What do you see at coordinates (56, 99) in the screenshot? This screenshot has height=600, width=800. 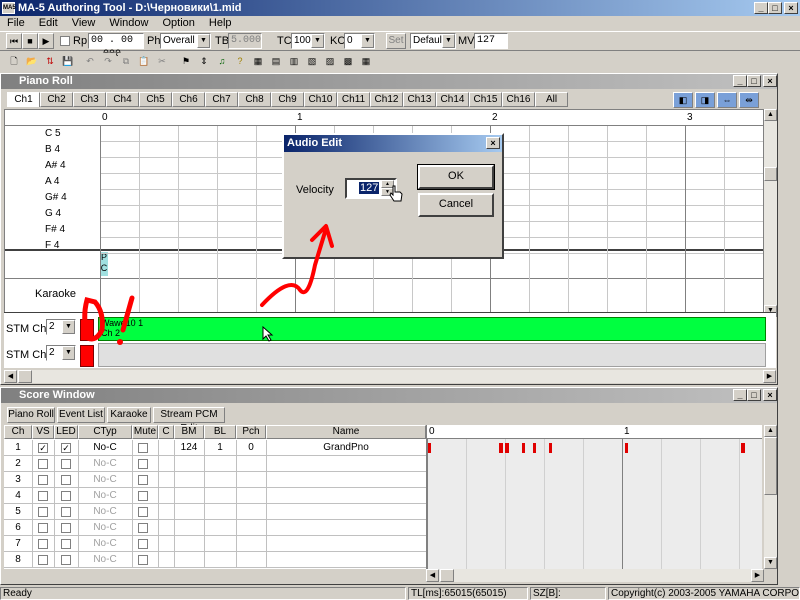 I see `tab-ch2: Ch2` at bounding box center [56, 99].